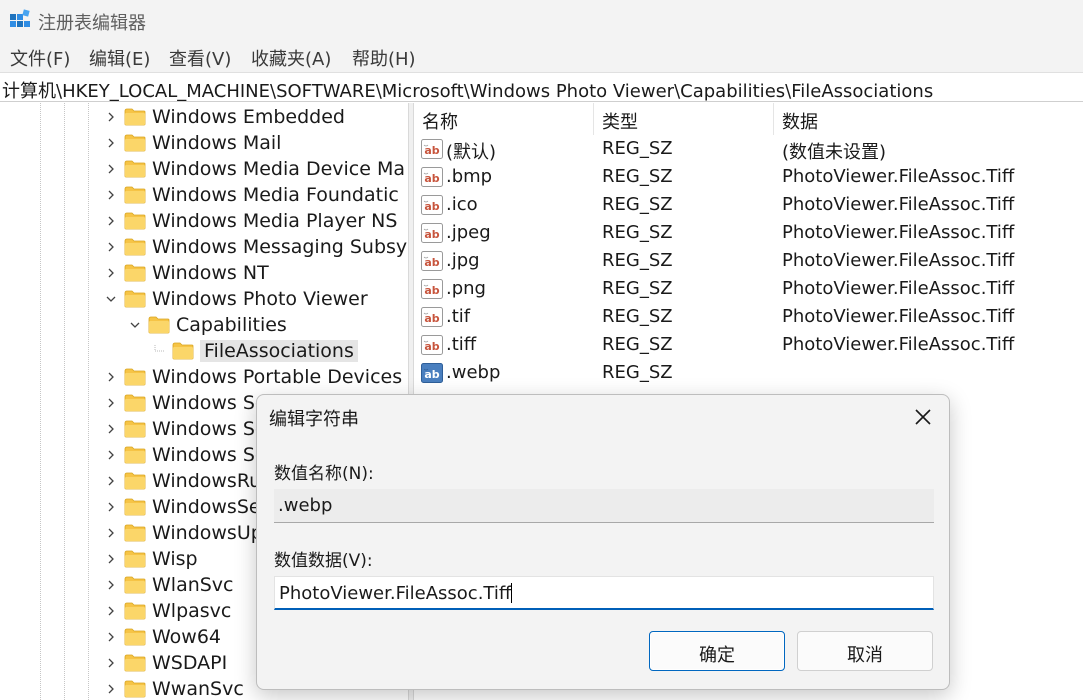 Image resolution: width=1083 pixels, height=700 pixels. I want to click on tree-item: FileAssociations, so click(255, 351).